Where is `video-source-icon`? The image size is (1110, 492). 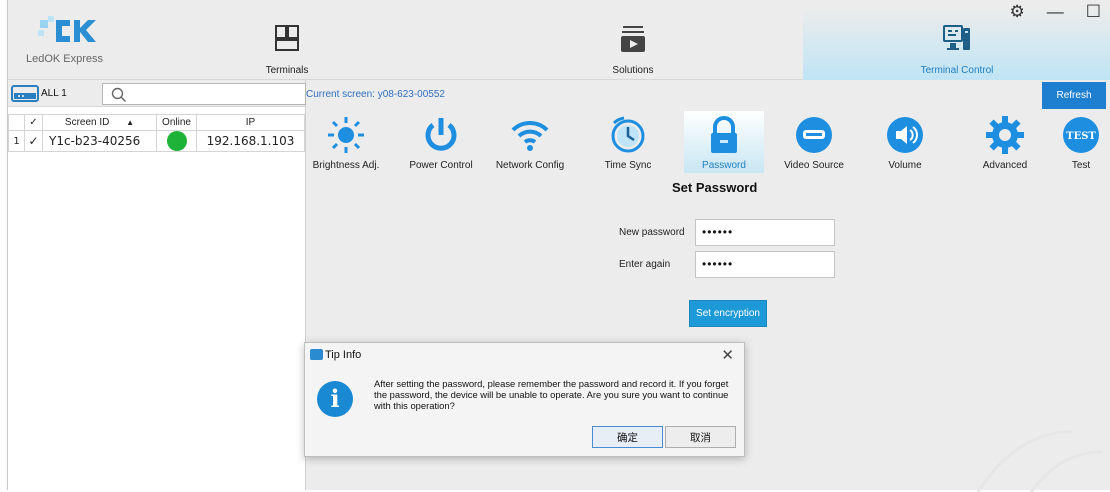 video-source-icon is located at coordinates (814, 135).